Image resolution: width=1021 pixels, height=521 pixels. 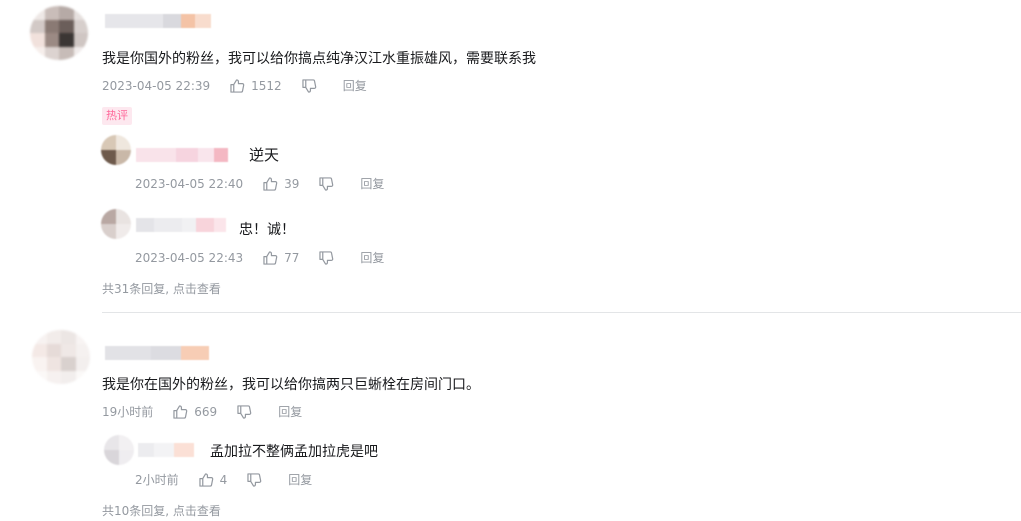 What do you see at coordinates (291, 385) in the screenshot?
I see `comment-text: 我是你在国外的粉丝，我可以给你搞两只巨蜥栓在房间门口。` at bounding box center [291, 385].